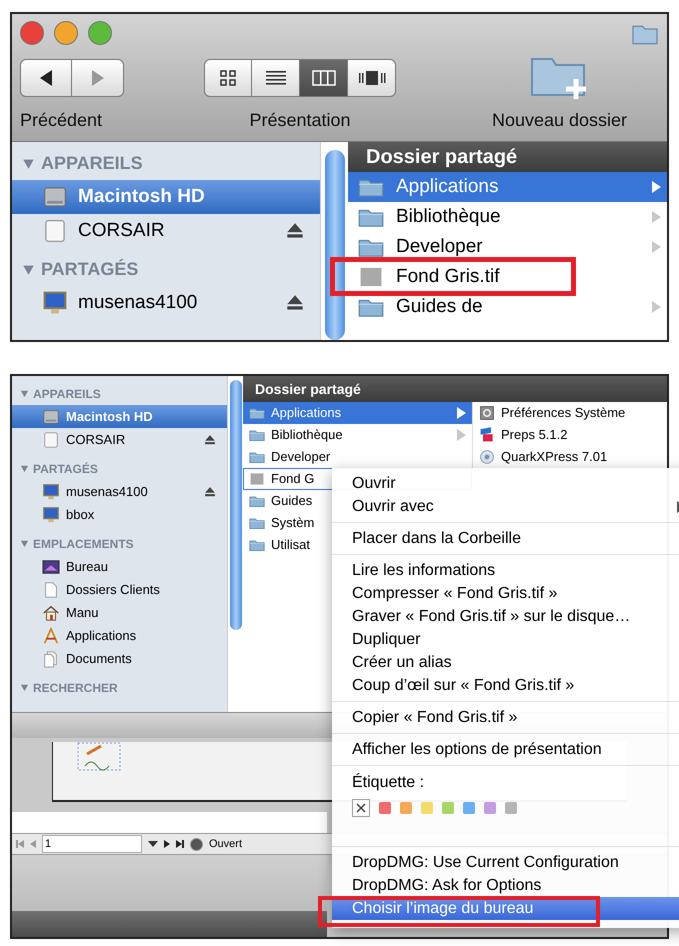 This screenshot has width=679, height=946. Describe the element at coordinates (389, 782) in the screenshot. I see `menu-label: Étiquette :` at that location.